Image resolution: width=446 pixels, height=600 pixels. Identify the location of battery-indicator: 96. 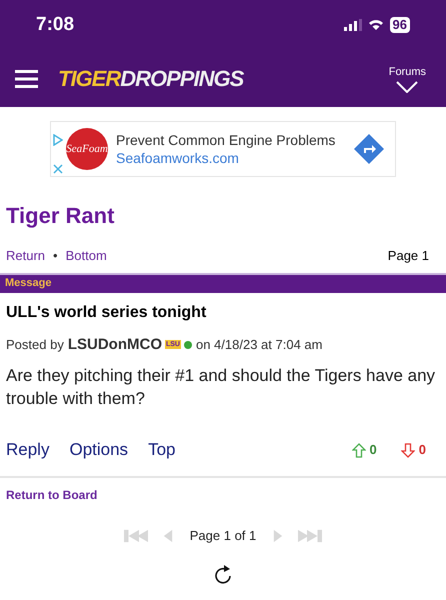
(400, 25).